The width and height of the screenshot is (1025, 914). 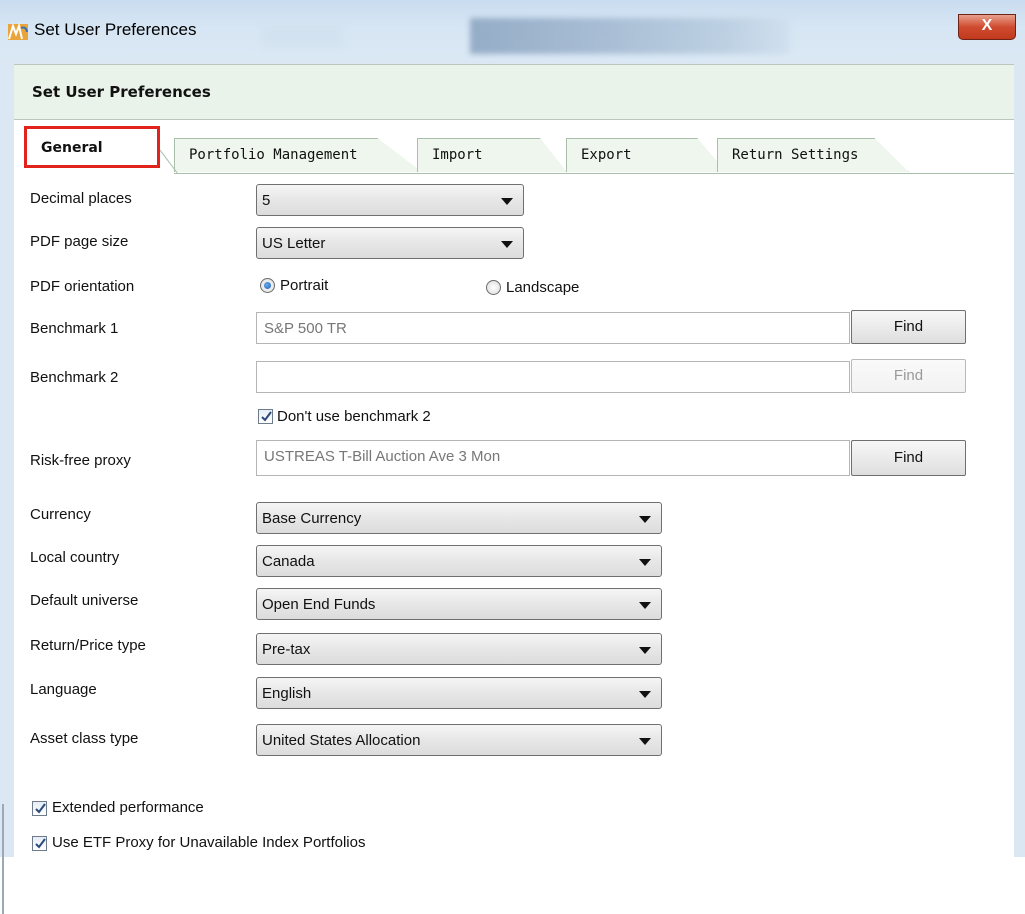 I want to click on return-price-type-dropdown: Pre-tax, so click(x=459, y=649).